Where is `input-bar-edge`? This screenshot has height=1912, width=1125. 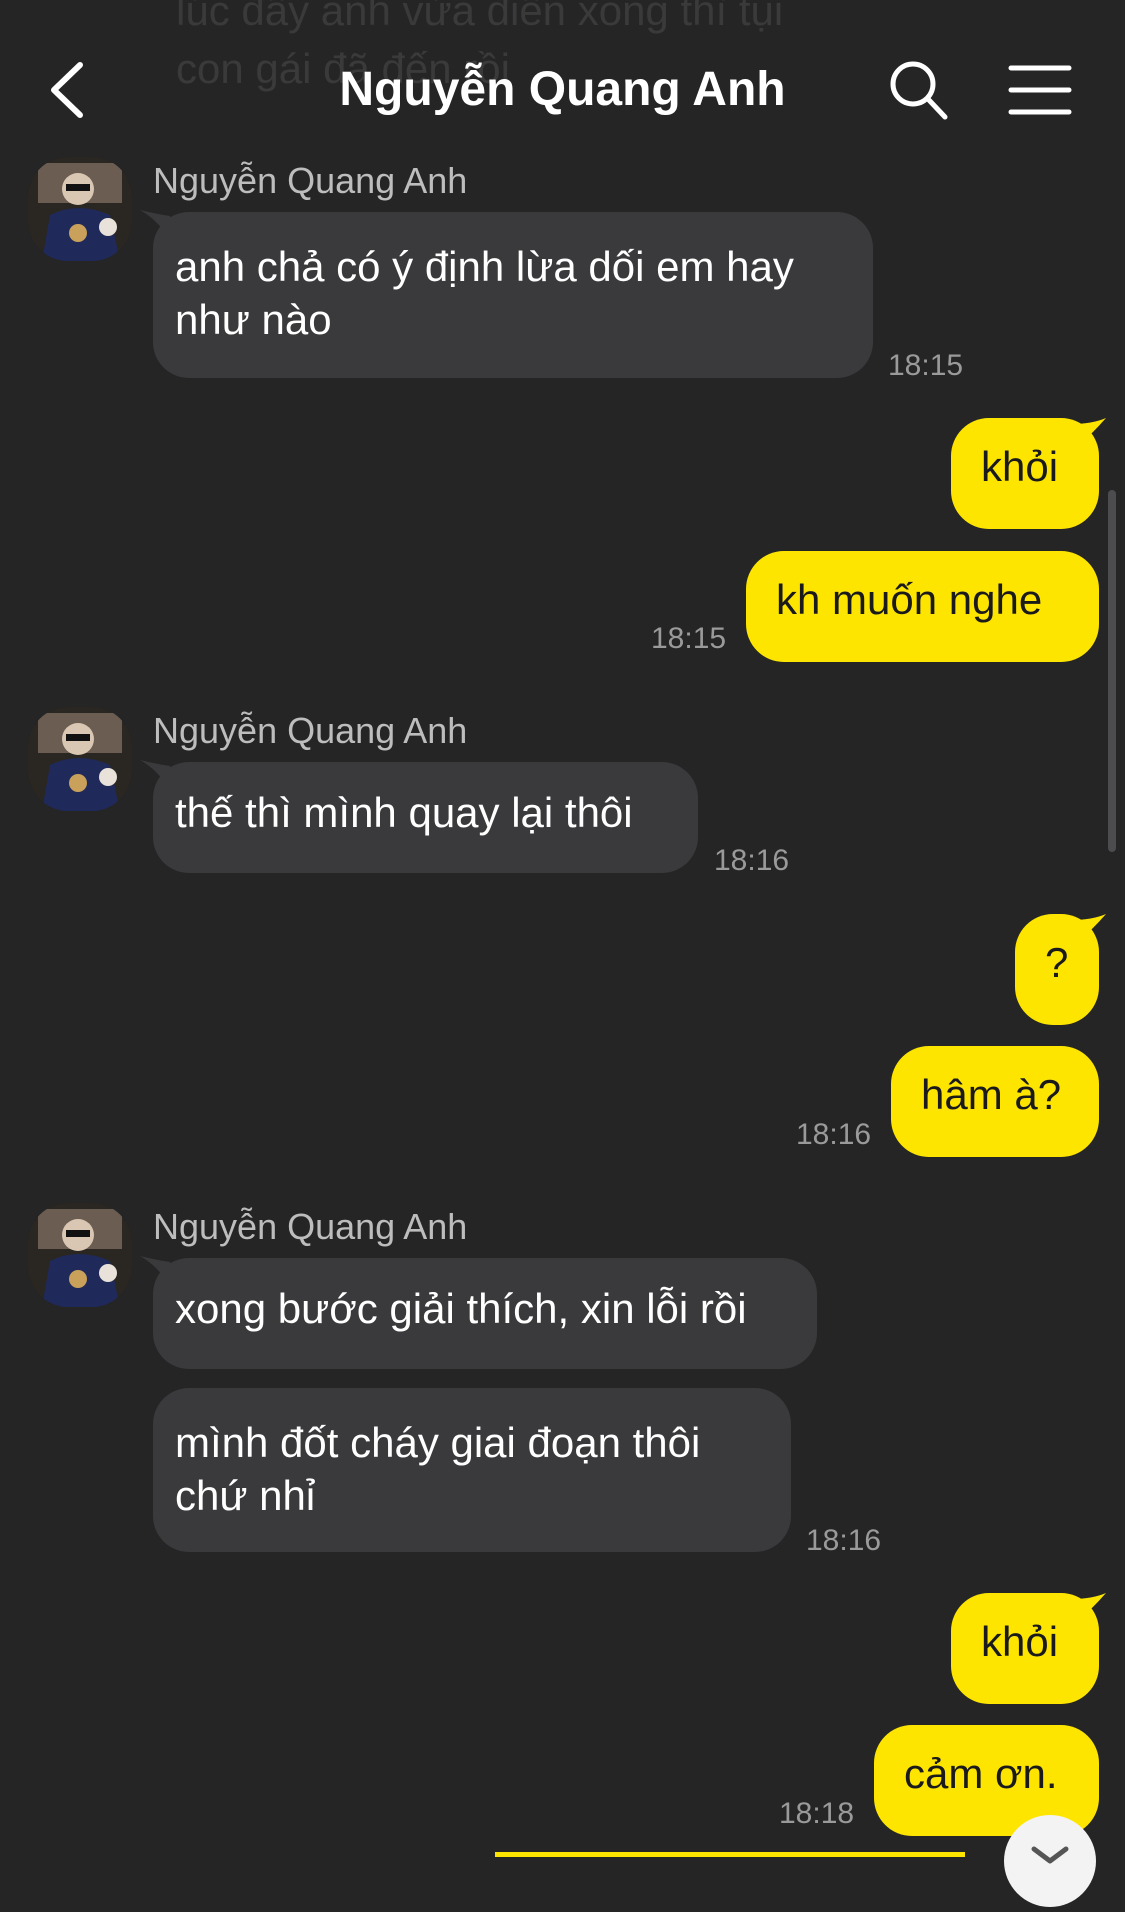
input-bar-edge is located at coordinates (730, 1854).